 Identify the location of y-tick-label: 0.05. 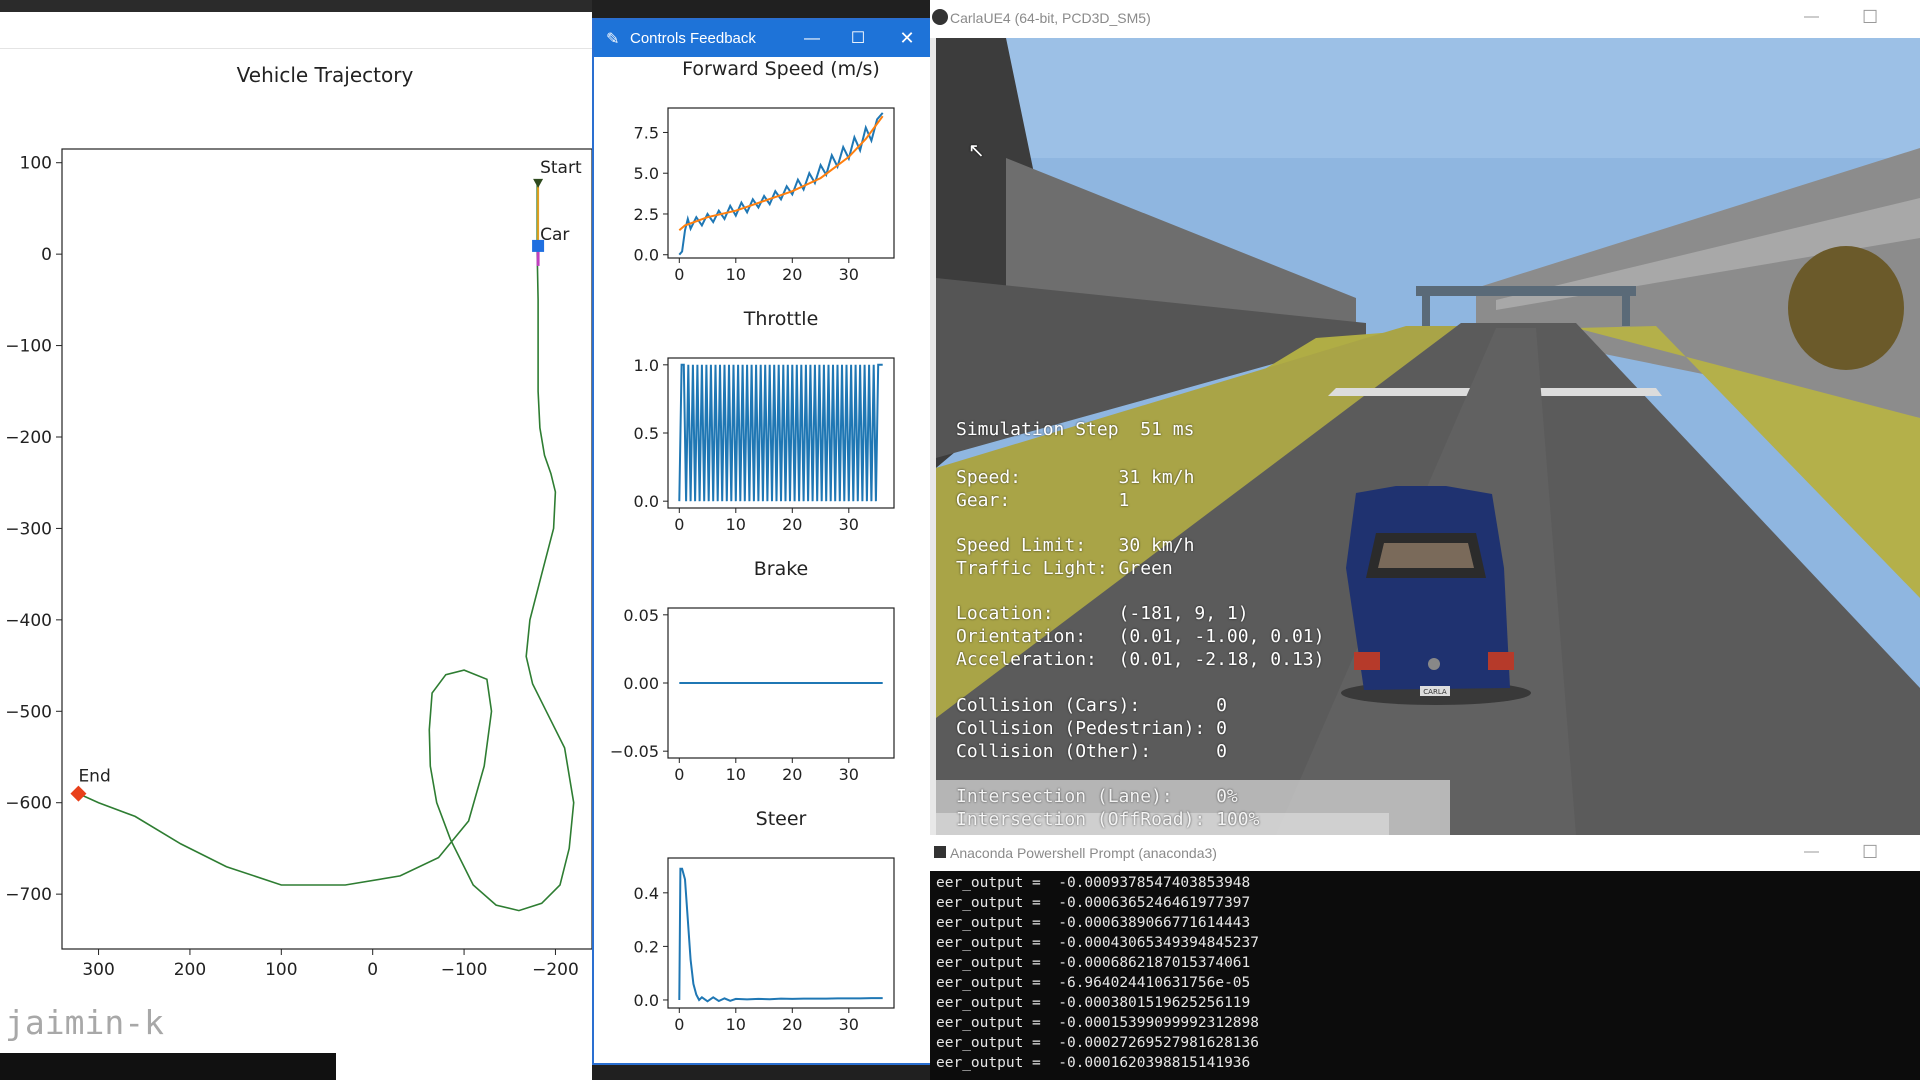
(641, 615).